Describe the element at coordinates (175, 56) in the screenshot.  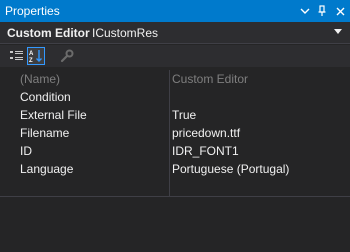
I see `properties-toolbar: A Z` at that location.